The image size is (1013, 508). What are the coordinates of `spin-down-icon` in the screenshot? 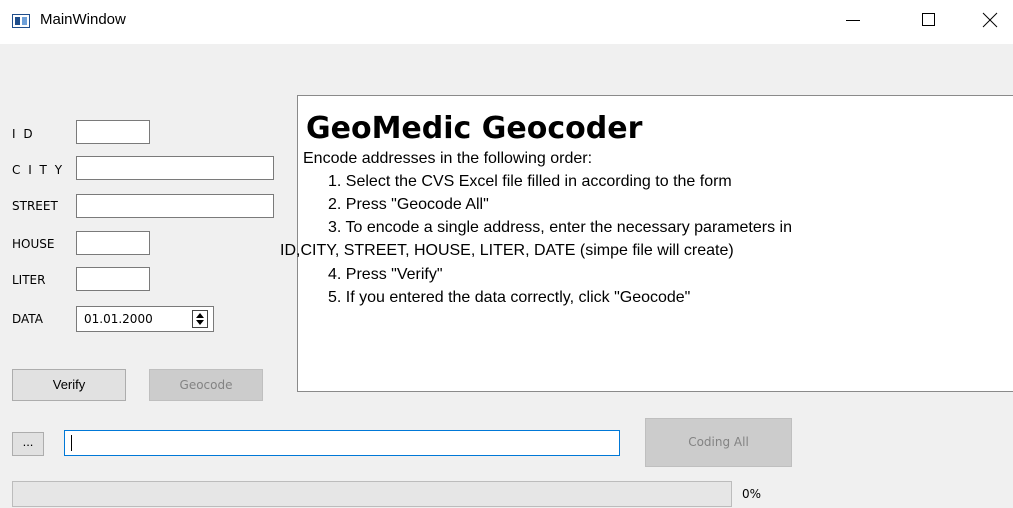 It's located at (200, 322).